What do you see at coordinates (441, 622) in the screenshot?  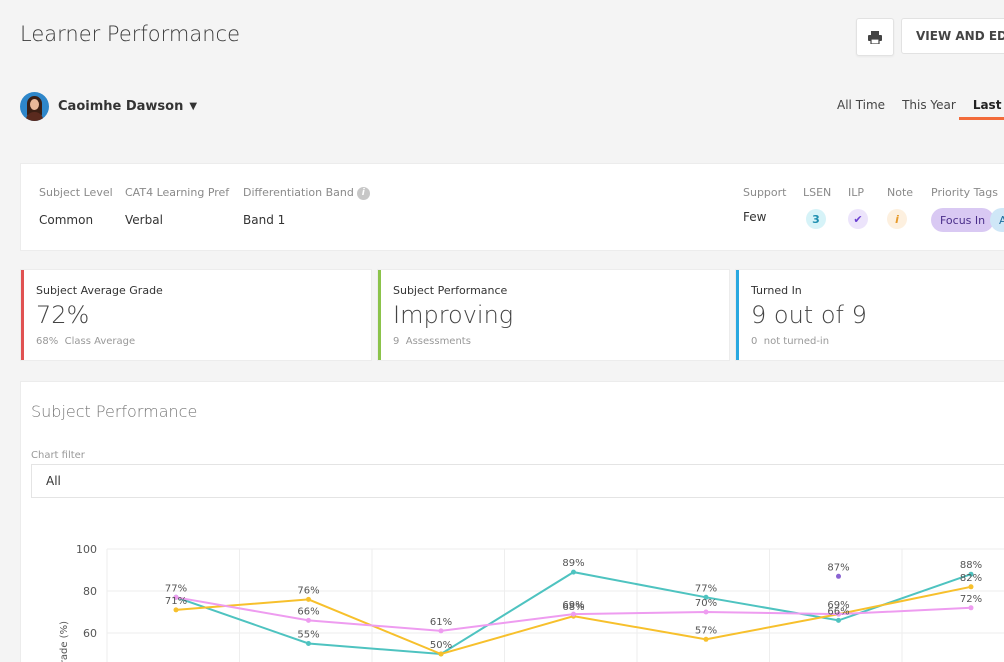 I see `data-label: 61%` at bounding box center [441, 622].